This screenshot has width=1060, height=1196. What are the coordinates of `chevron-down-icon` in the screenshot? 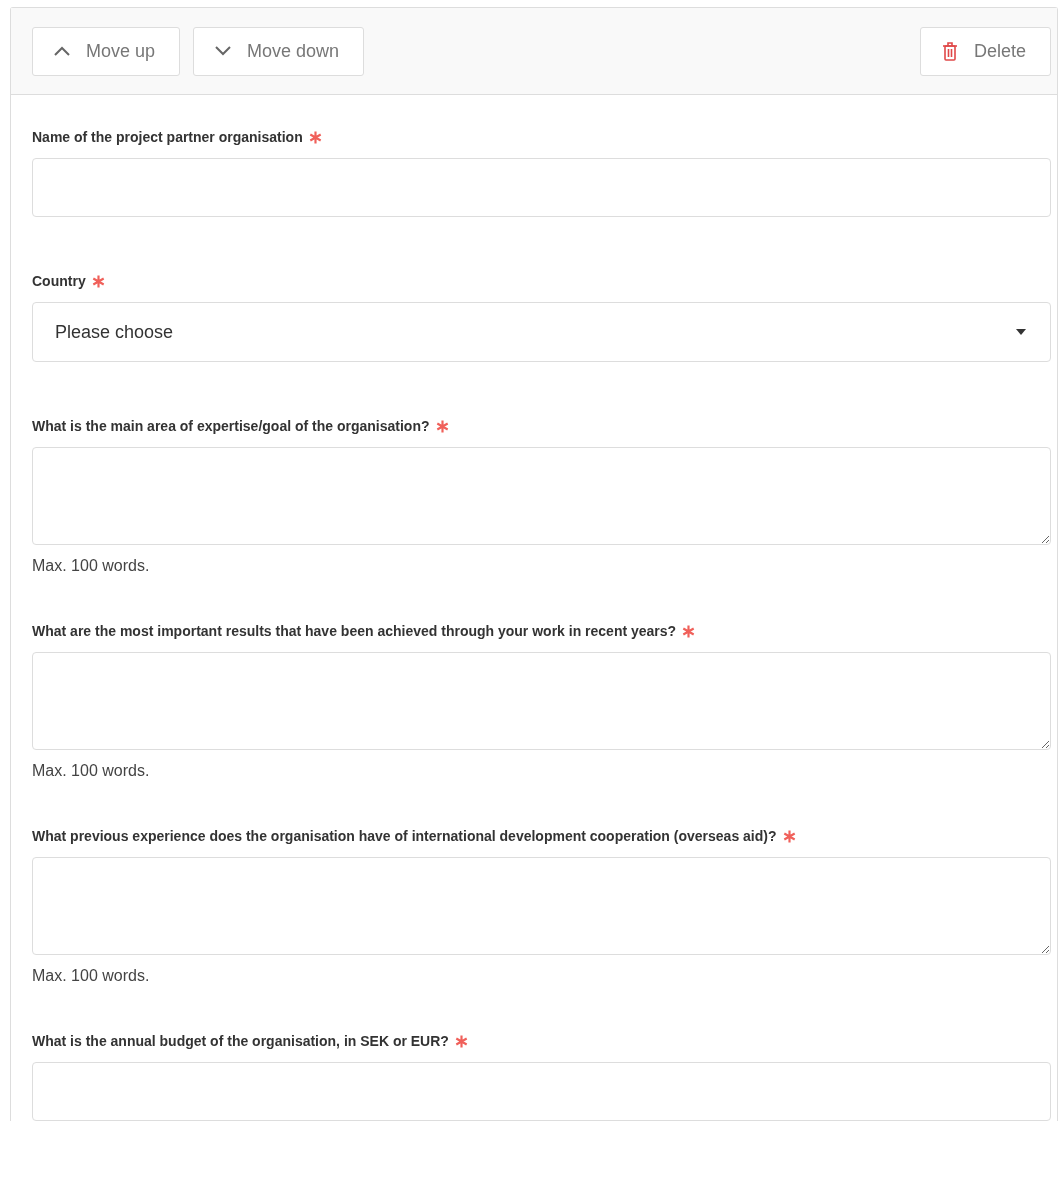 It's located at (223, 51).